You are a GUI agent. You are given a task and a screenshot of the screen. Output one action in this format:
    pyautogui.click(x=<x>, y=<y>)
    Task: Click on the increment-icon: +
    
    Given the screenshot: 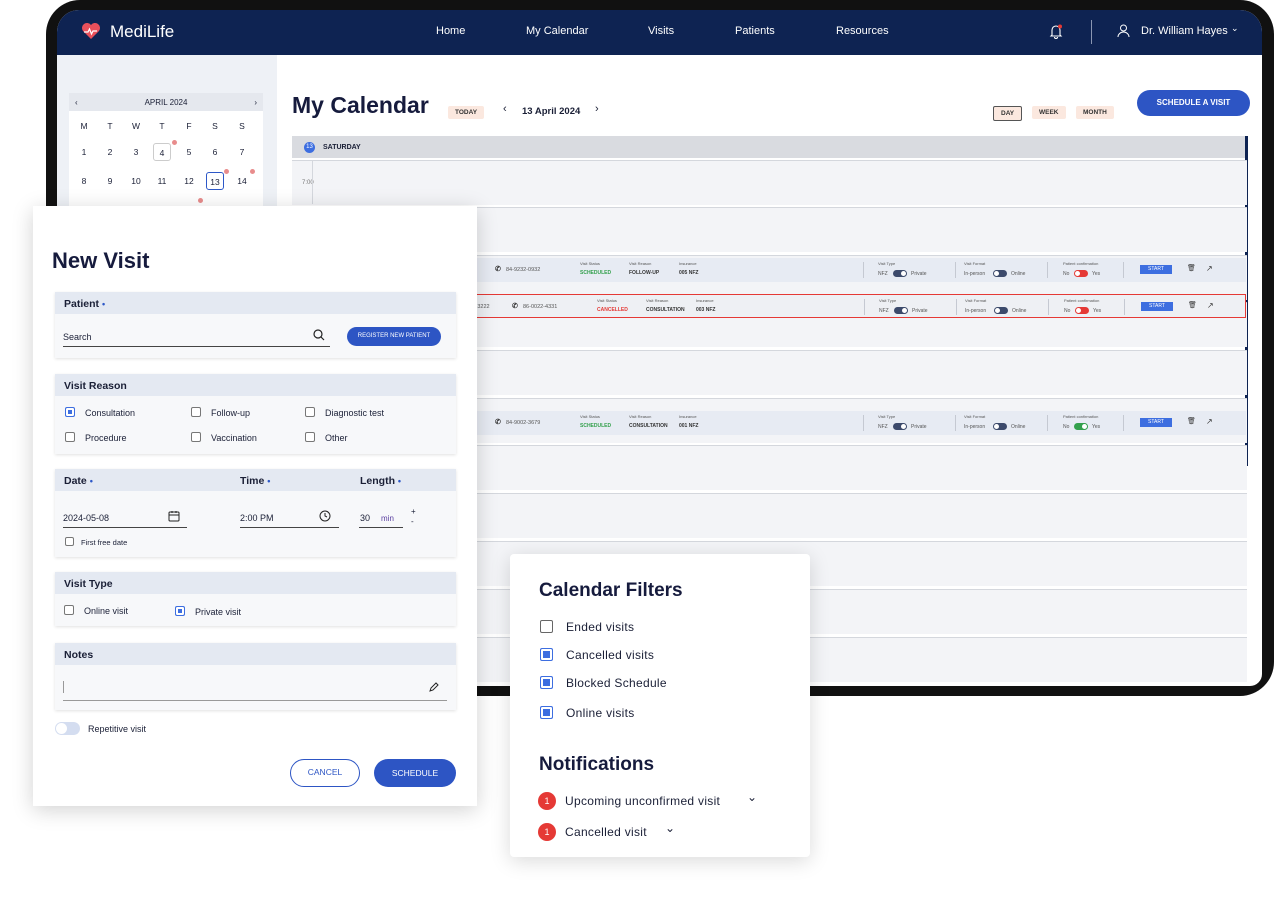 What is the action you would take?
    pyautogui.click(x=413, y=511)
    